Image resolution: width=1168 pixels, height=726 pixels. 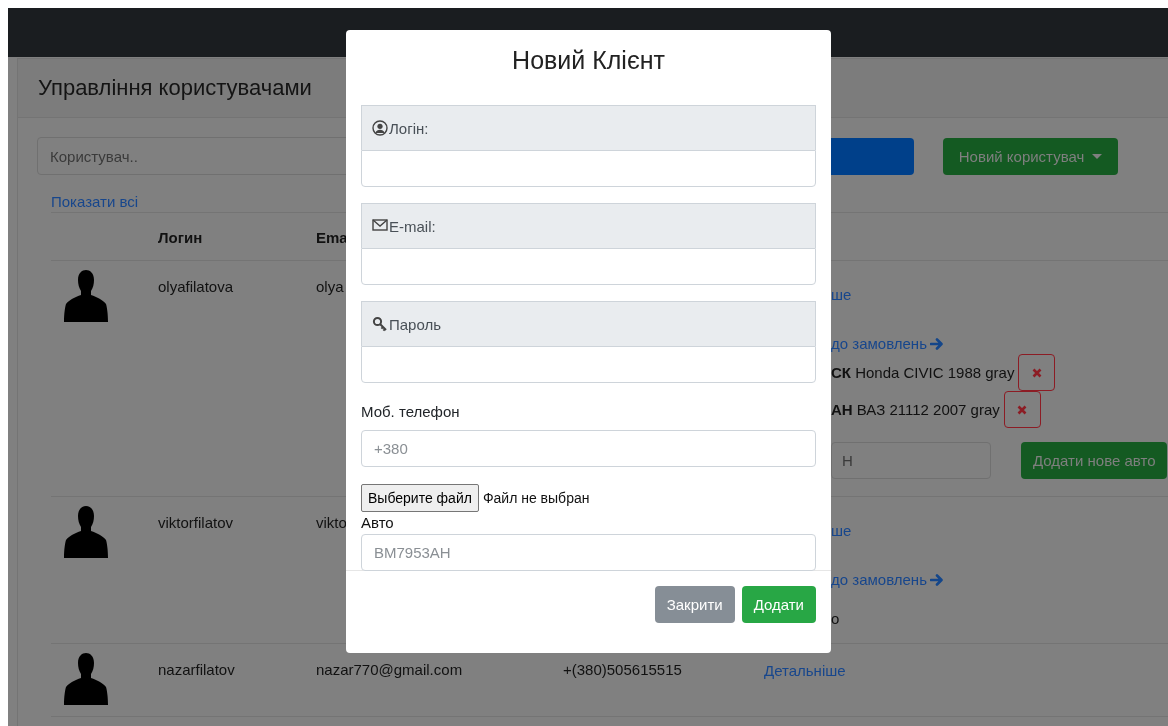 I want to click on column-header: Логин, so click(x=180, y=237).